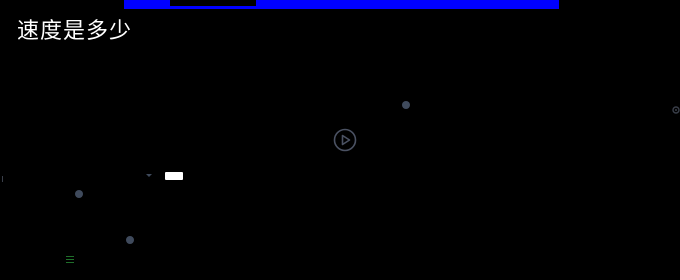 This screenshot has width=680, height=280. What do you see at coordinates (675, 107) in the screenshot?
I see `gear-icon` at bounding box center [675, 107].